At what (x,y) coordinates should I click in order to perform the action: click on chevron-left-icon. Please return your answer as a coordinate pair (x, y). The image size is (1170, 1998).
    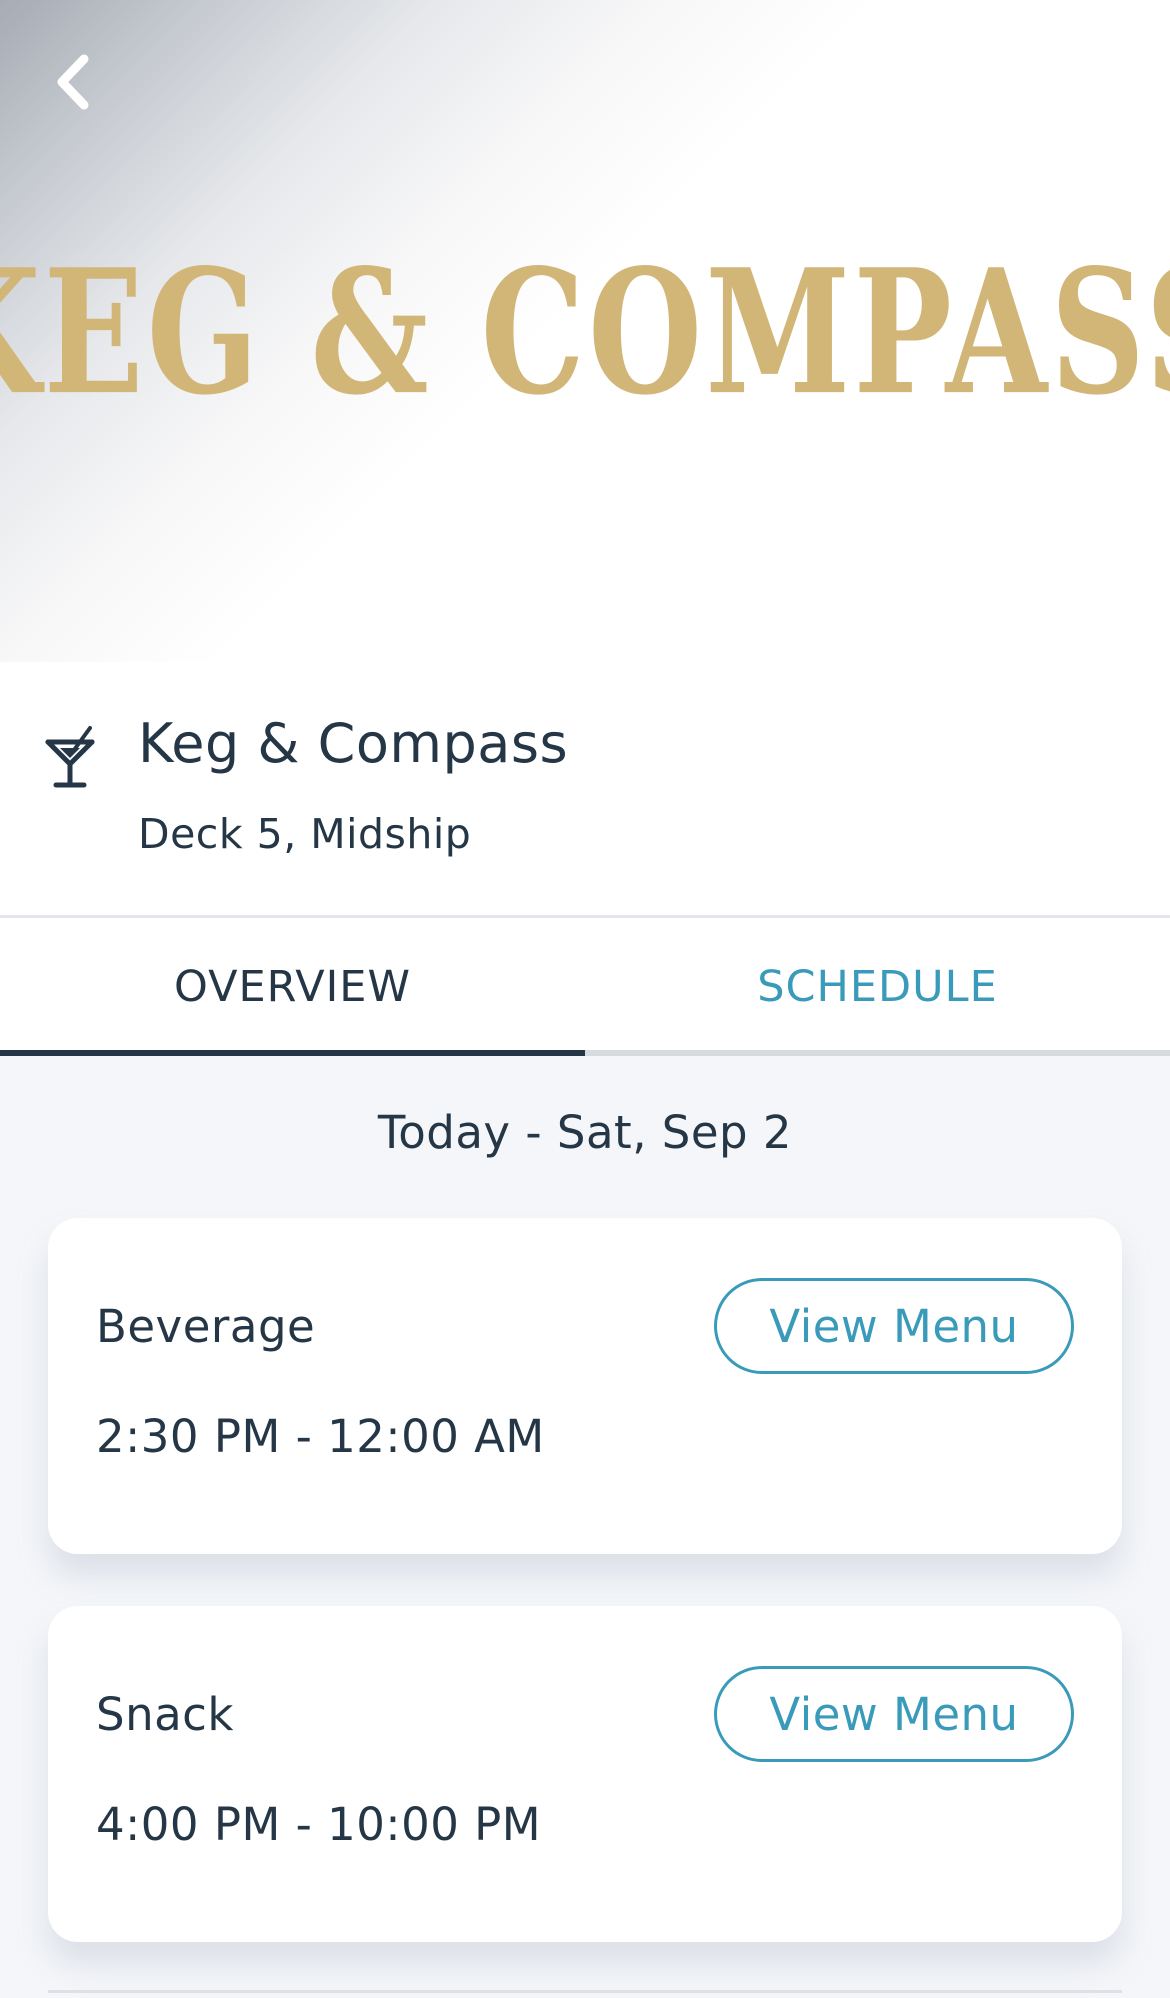
    Looking at the image, I should click on (73, 82).